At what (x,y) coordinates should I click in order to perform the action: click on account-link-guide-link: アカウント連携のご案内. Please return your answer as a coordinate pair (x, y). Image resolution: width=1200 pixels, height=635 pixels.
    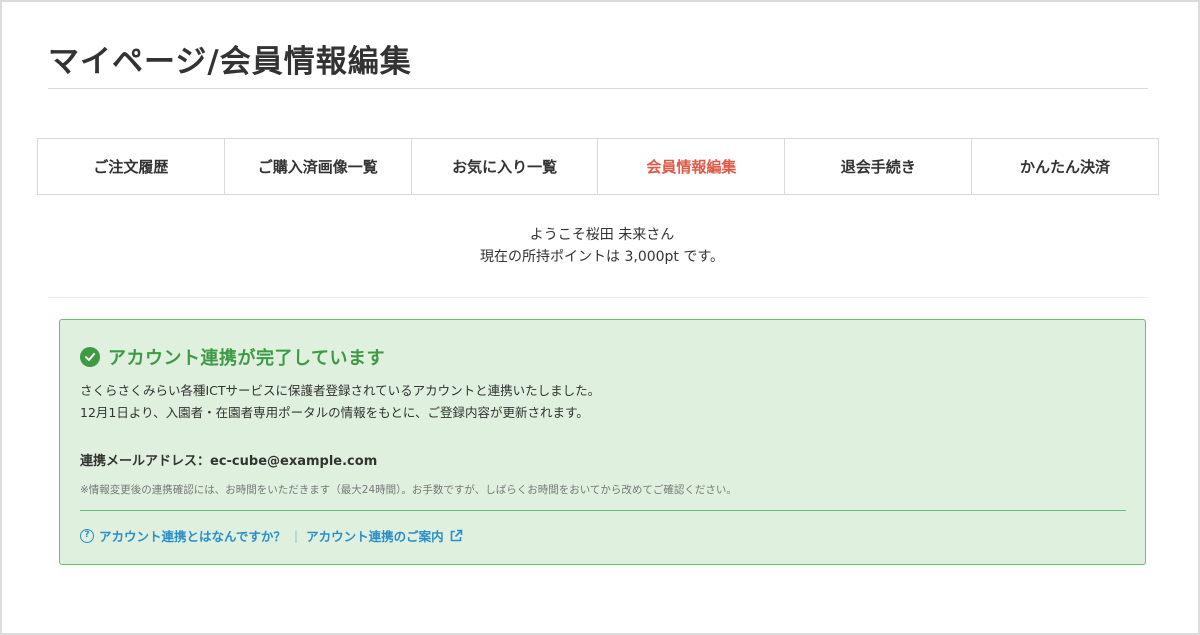
    Looking at the image, I should click on (384, 535).